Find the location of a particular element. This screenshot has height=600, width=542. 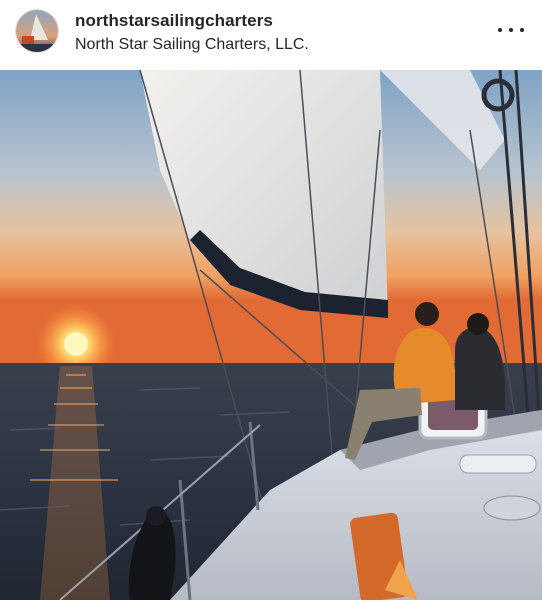

avatar-image is located at coordinates (37, 31).